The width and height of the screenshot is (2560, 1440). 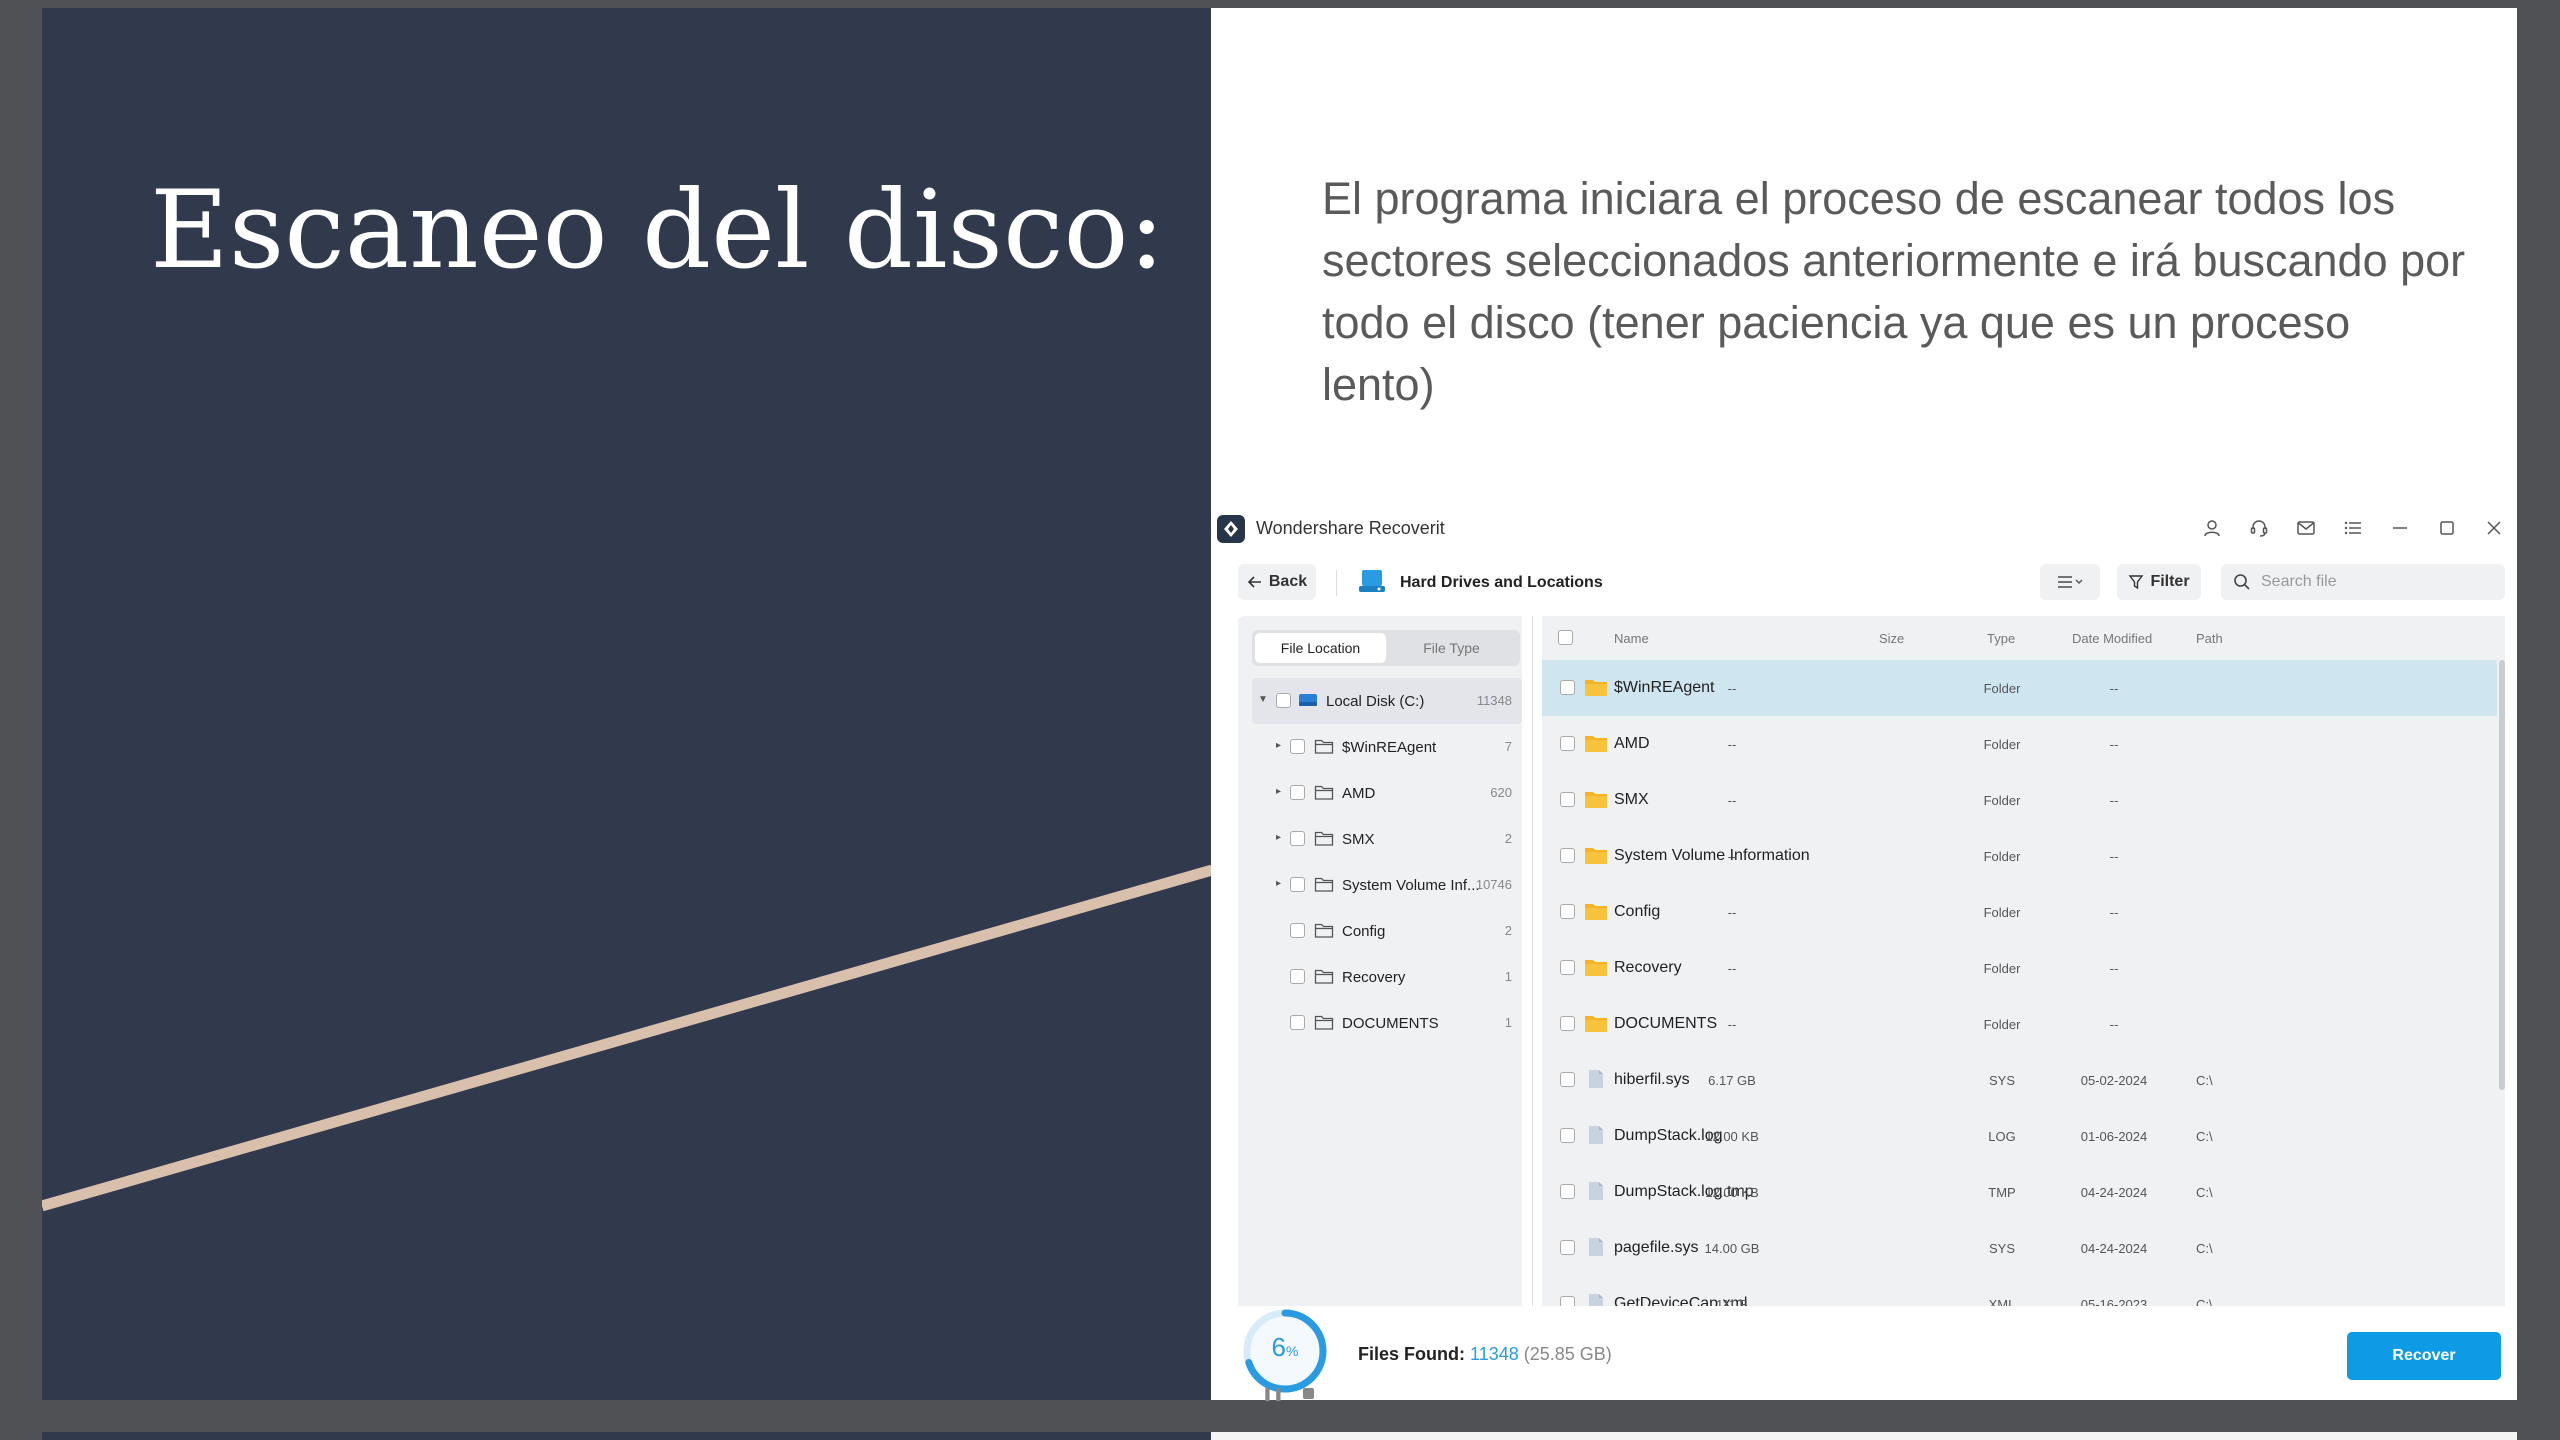 I want to click on tree-item: ▸ $WinREAgent 7, so click(x=1380, y=747).